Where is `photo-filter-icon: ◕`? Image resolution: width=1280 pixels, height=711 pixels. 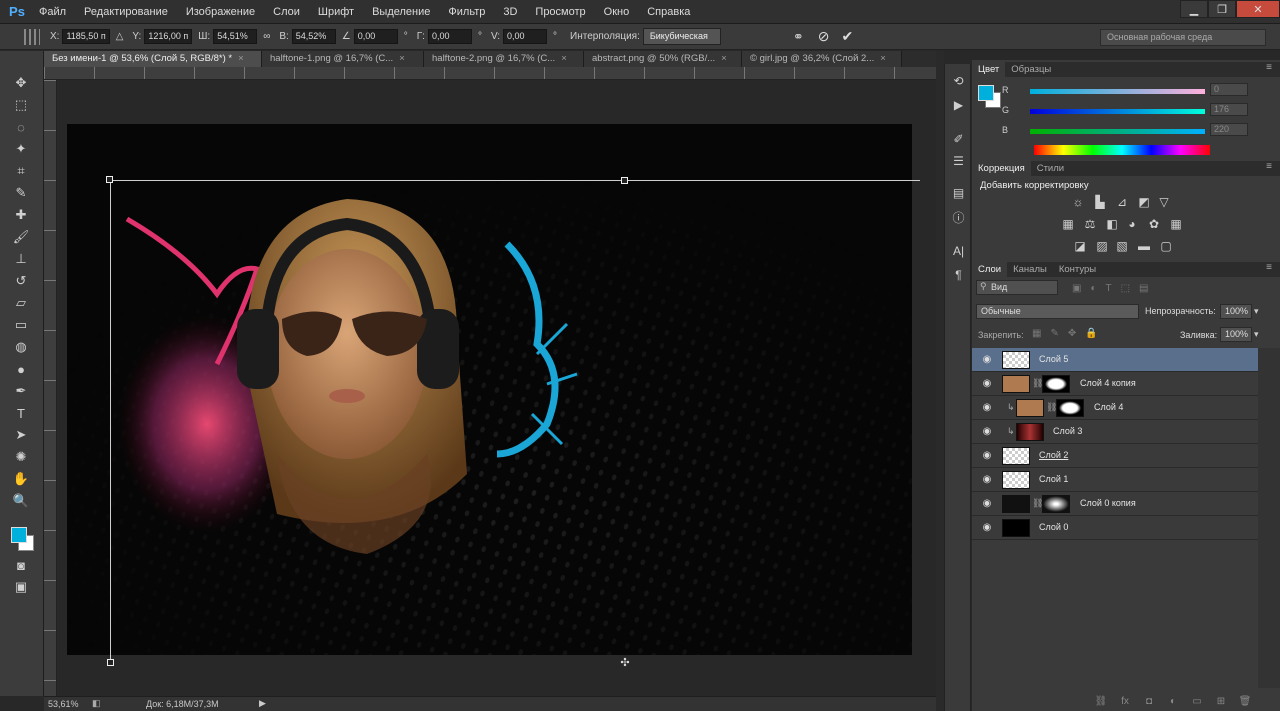 photo-filter-icon: ◕ is located at coordinates (1132, 224).